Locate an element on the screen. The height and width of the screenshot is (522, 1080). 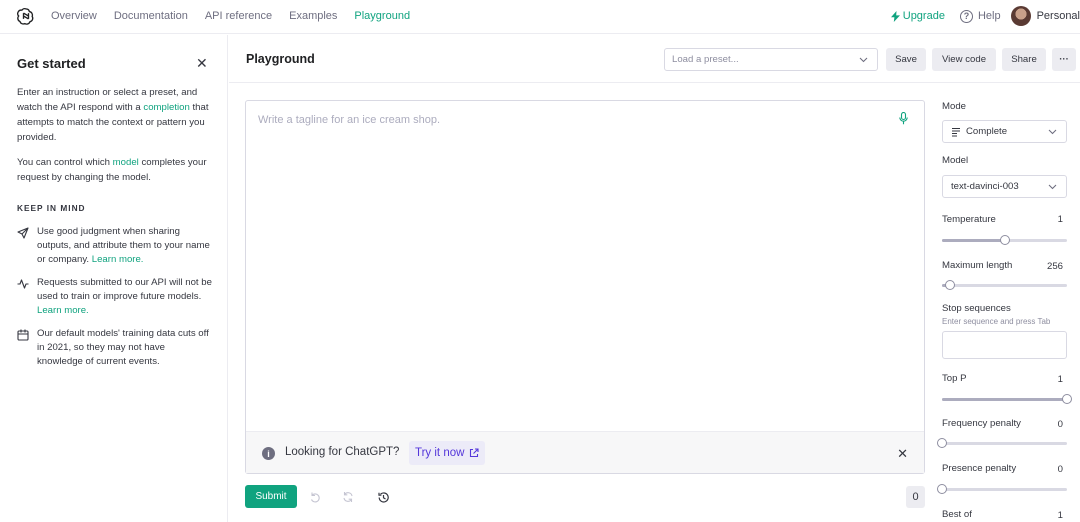
lightning-icon is located at coordinates (895, 16).